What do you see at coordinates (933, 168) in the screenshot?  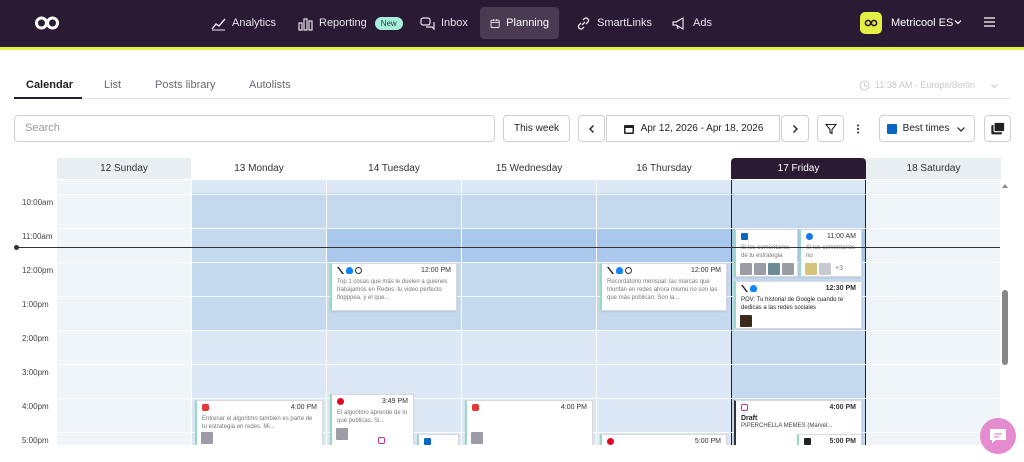 I see `day-header-saturday: 18 Saturday` at bounding box center [933, 168].